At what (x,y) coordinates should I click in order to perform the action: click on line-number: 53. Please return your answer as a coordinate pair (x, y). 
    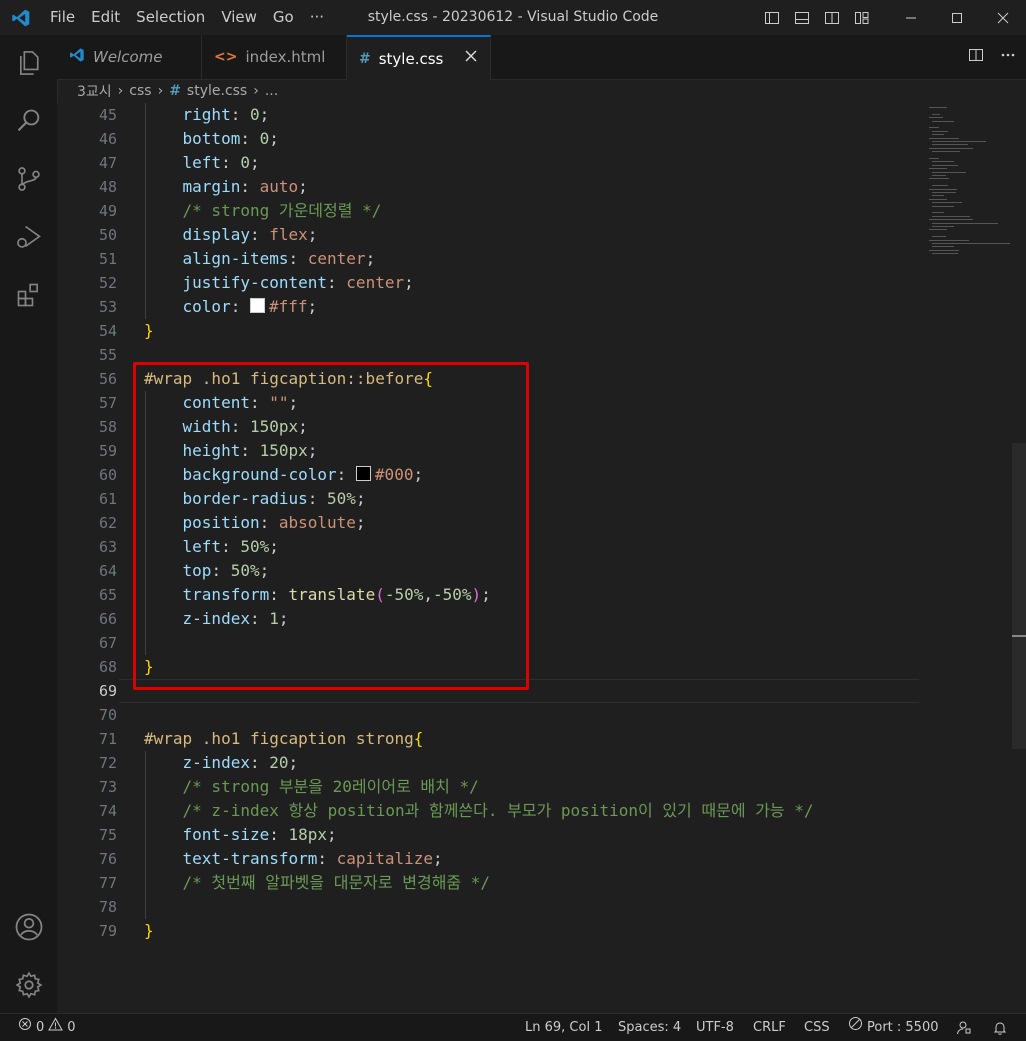
    Looking at the image, I should click on (107, 307).